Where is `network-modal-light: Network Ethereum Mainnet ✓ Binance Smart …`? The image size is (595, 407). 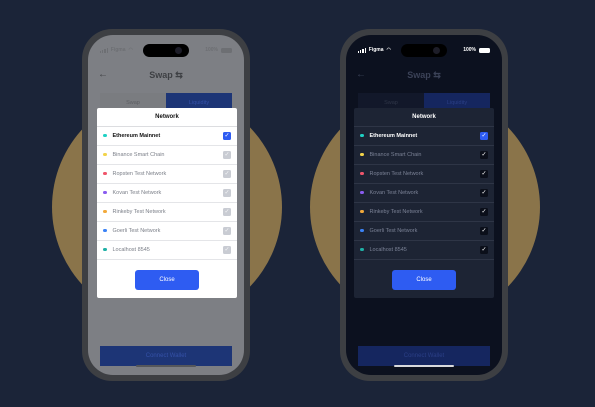 network-modal-light: Network Ethereum Mainnet ✓ Binance Smart … is located at coordinates (167, 203).